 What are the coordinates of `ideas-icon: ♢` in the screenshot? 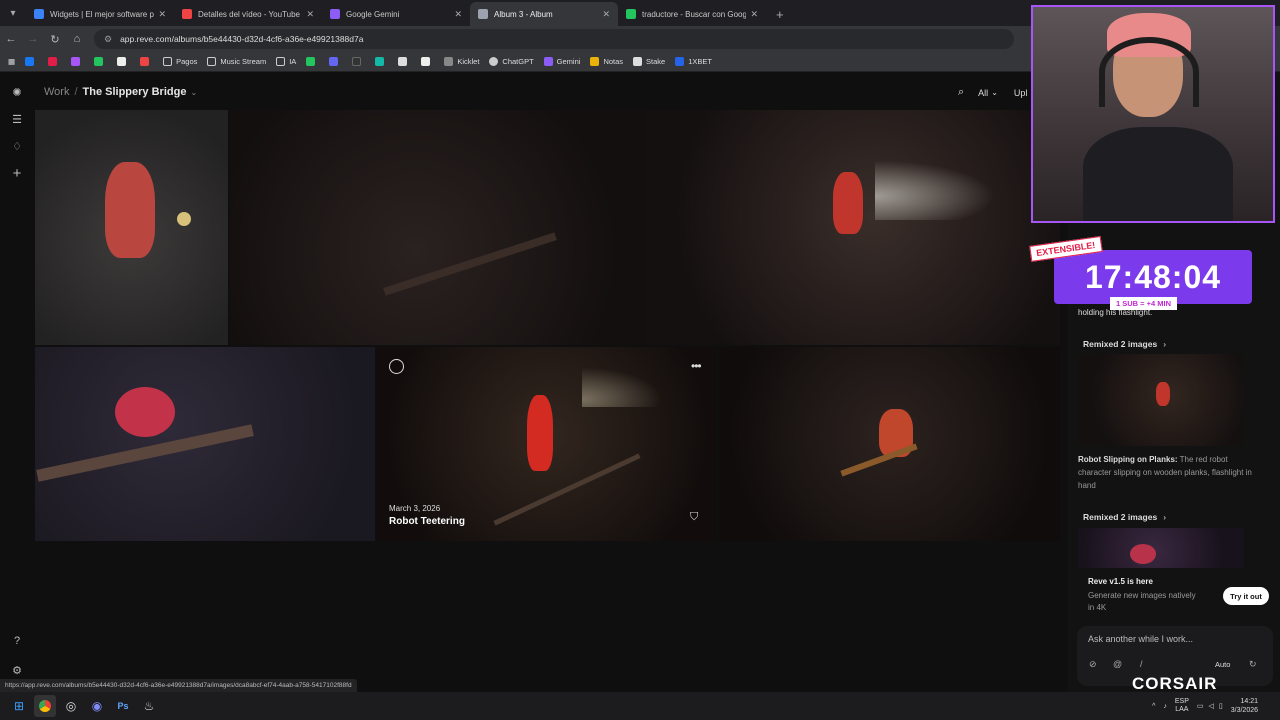 It's located at (17, 147).